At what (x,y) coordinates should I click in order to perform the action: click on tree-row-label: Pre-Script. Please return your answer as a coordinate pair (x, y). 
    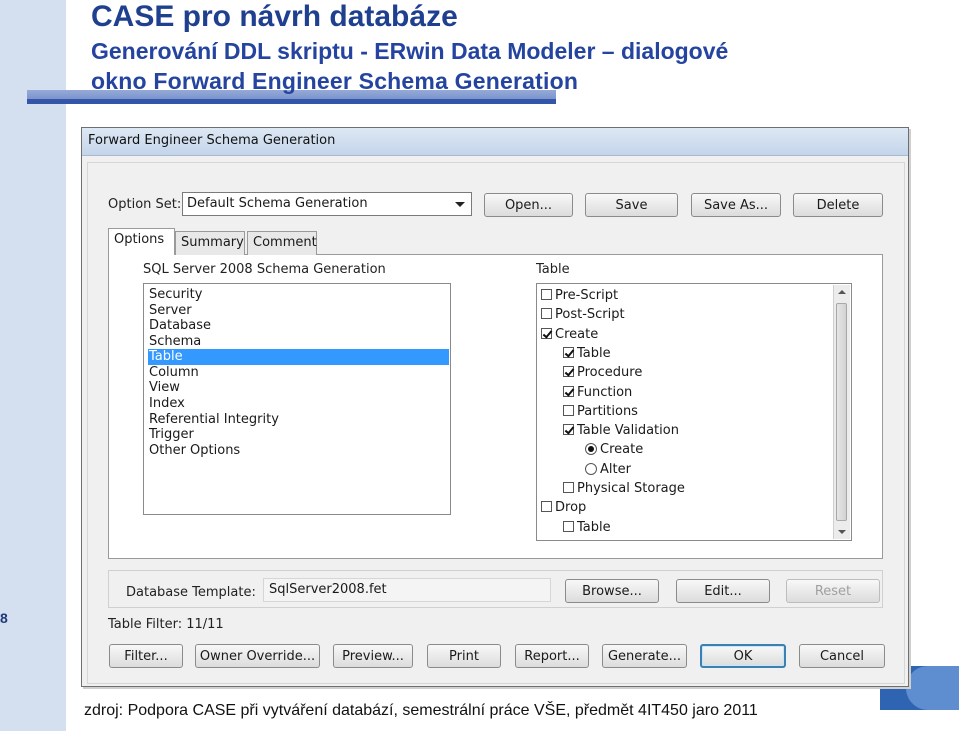
    Looking at the image, I should click on (587, 295).